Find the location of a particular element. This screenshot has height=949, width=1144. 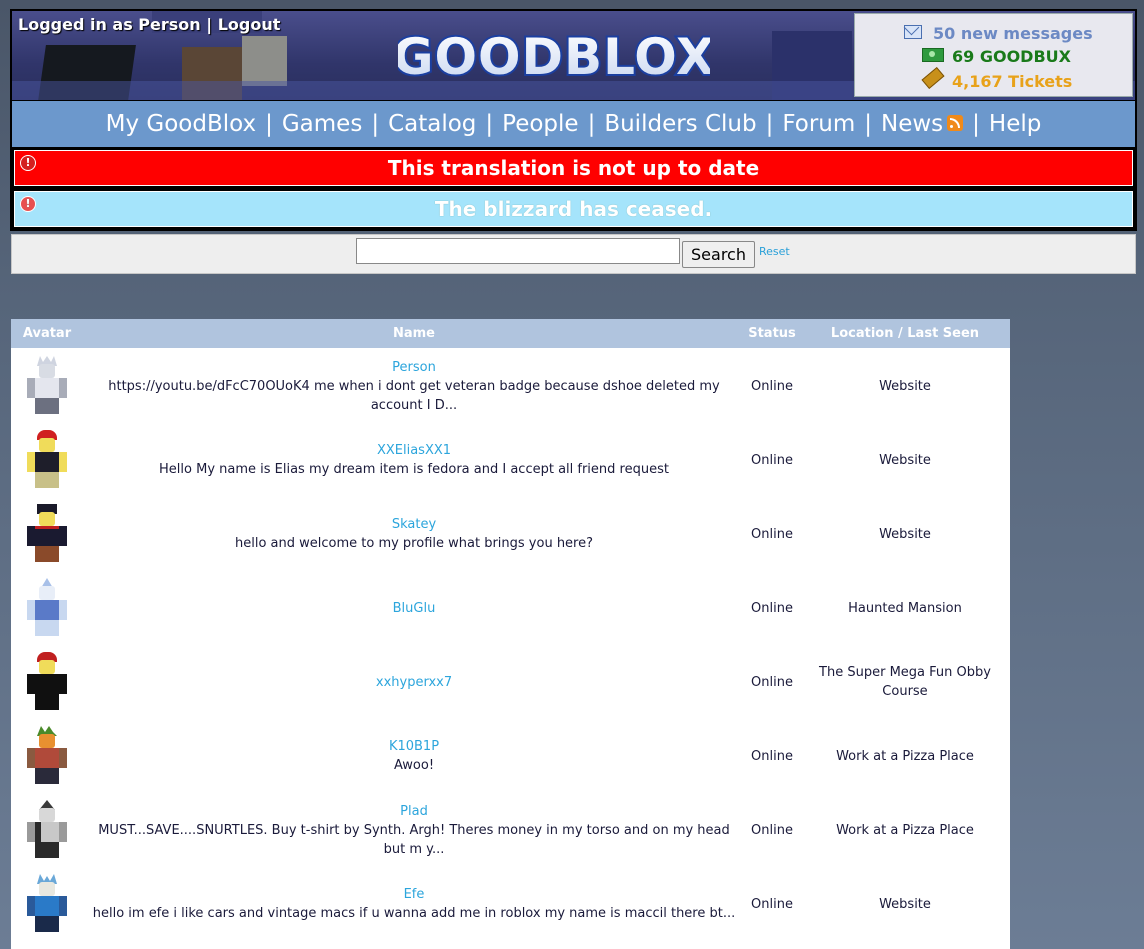

alert-banner-translation: ! This translation is not up to date is located at coordinates (573, 168).